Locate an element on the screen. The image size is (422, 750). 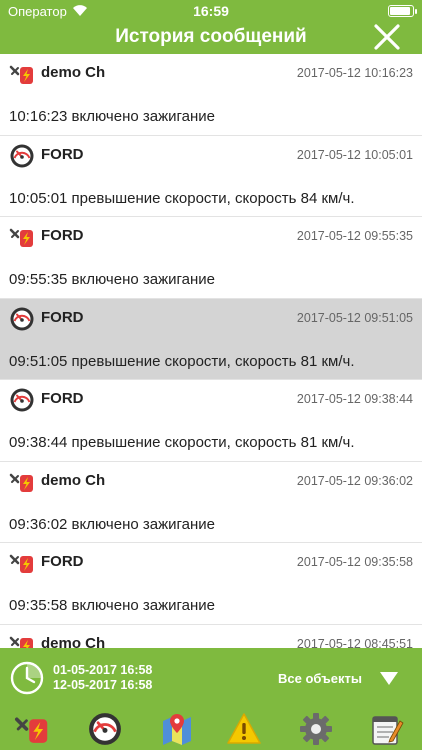
message-text: 09:55:35 включено зажигание is located at coordinates (112, 279).